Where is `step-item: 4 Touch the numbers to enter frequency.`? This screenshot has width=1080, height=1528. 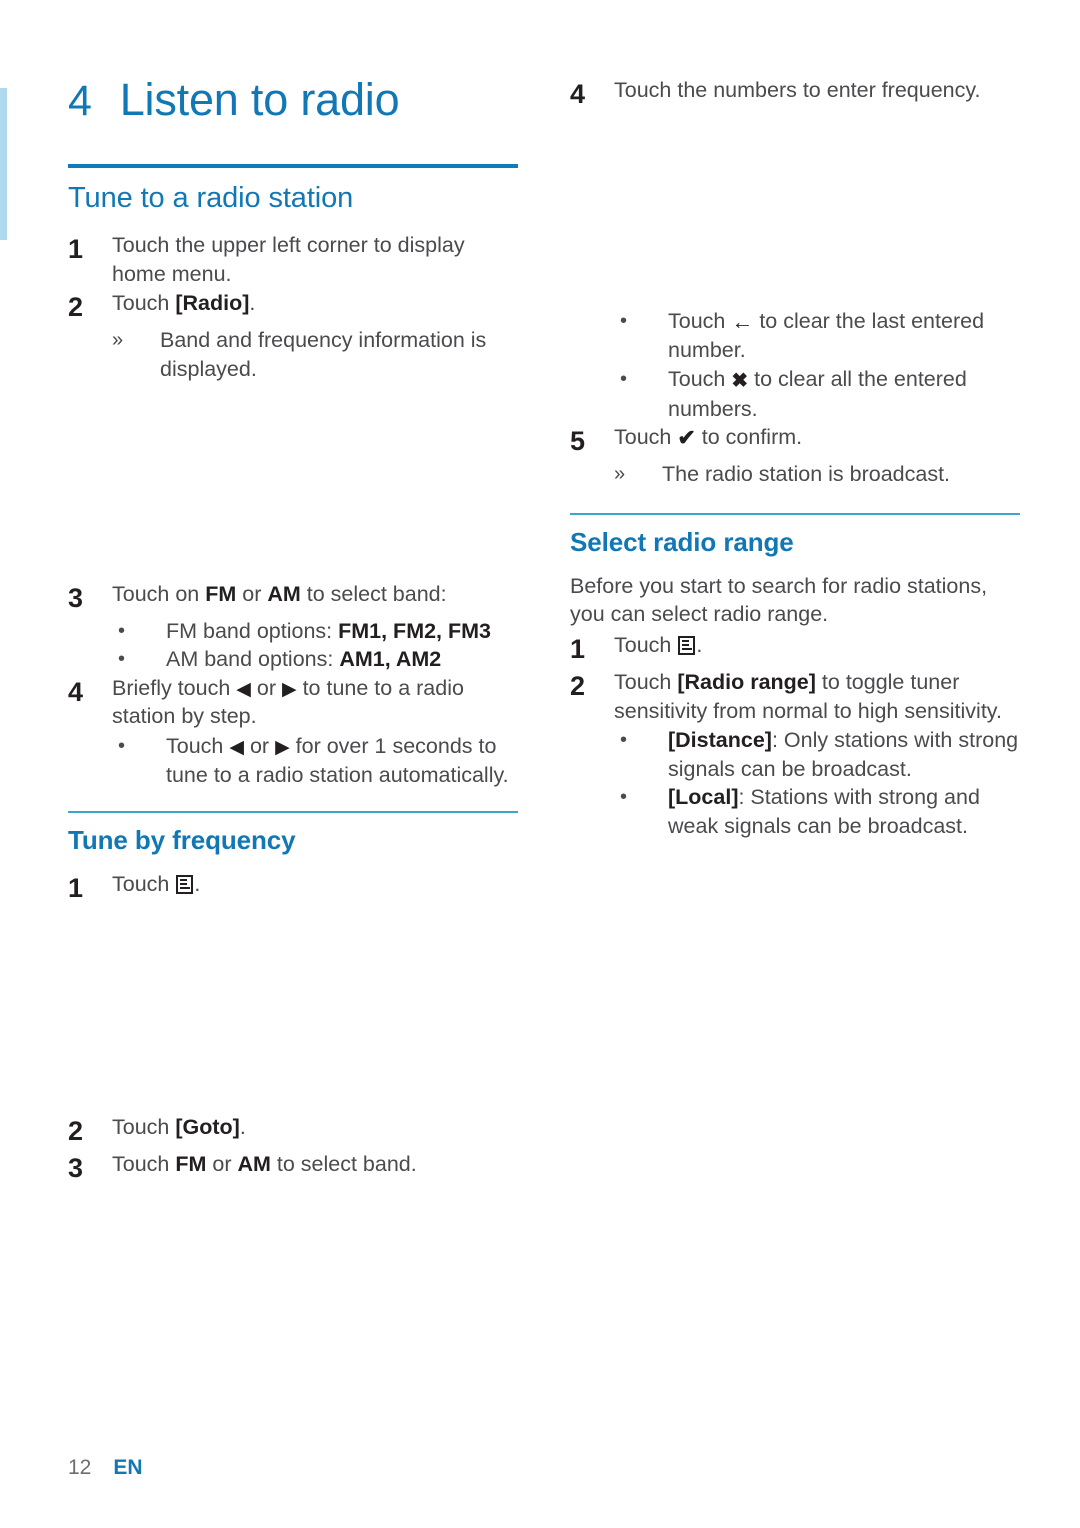
step-item: 4 Touch the numbers to enter frequency. is located at coordinates (795, 94).